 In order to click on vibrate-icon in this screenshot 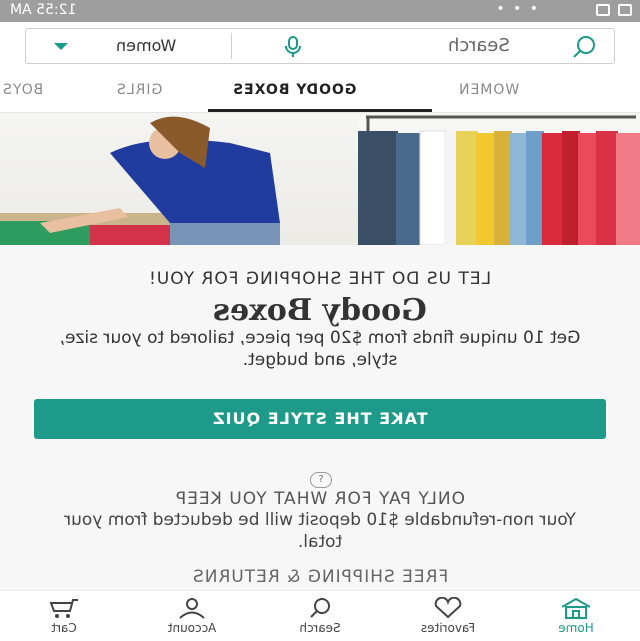, I will do `click(625, 10)`.